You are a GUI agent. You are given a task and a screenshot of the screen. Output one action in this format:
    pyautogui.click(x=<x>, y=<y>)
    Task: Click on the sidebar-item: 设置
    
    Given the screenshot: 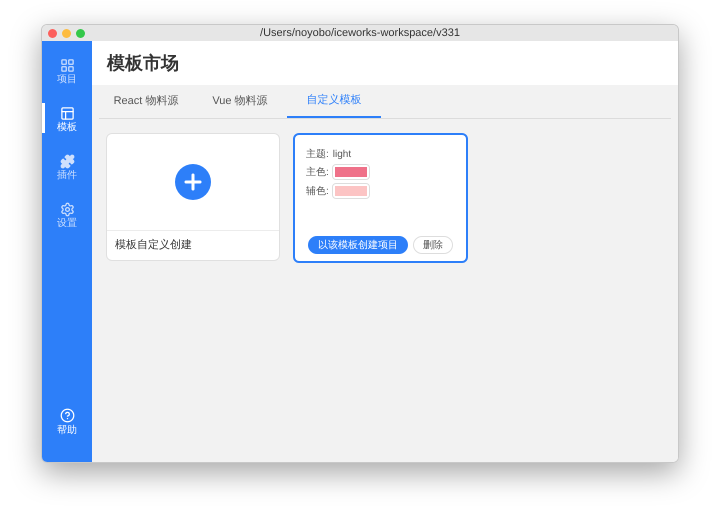 What is the action you would take?
    pyautogui.click(x=67, y=215)
    